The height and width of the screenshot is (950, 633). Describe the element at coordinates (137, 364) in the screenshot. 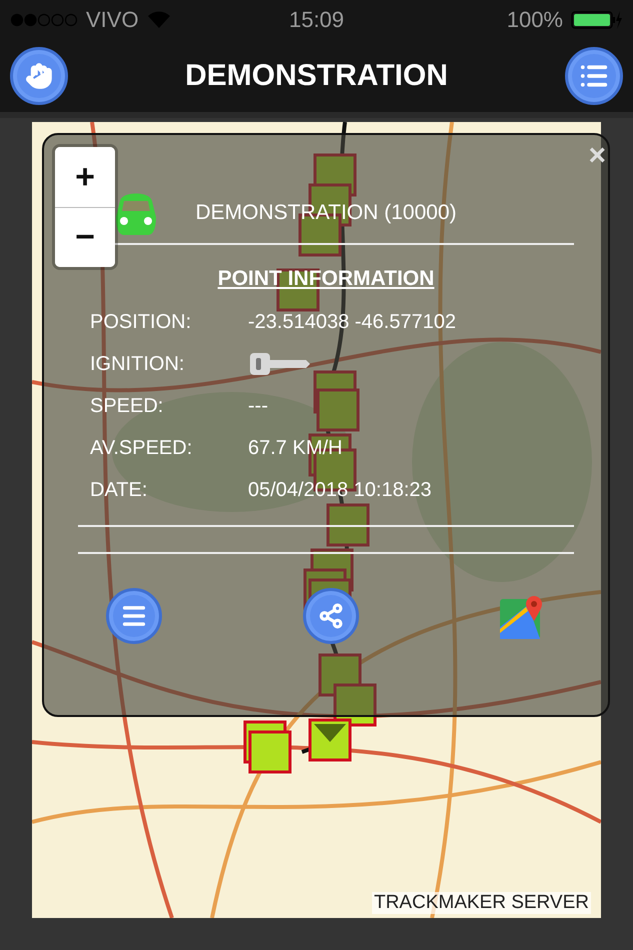

I see `field-label: IGNITION:` at that location.